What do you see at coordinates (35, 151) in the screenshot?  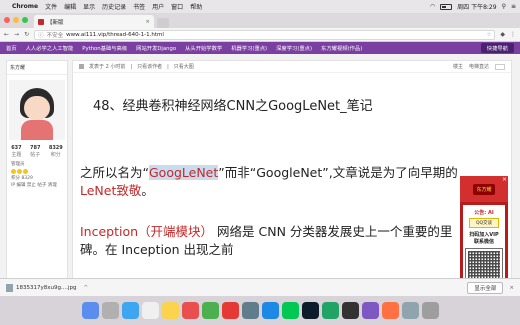 I see `stat-posts: 787 帖子` at bounding box center [35, 151].